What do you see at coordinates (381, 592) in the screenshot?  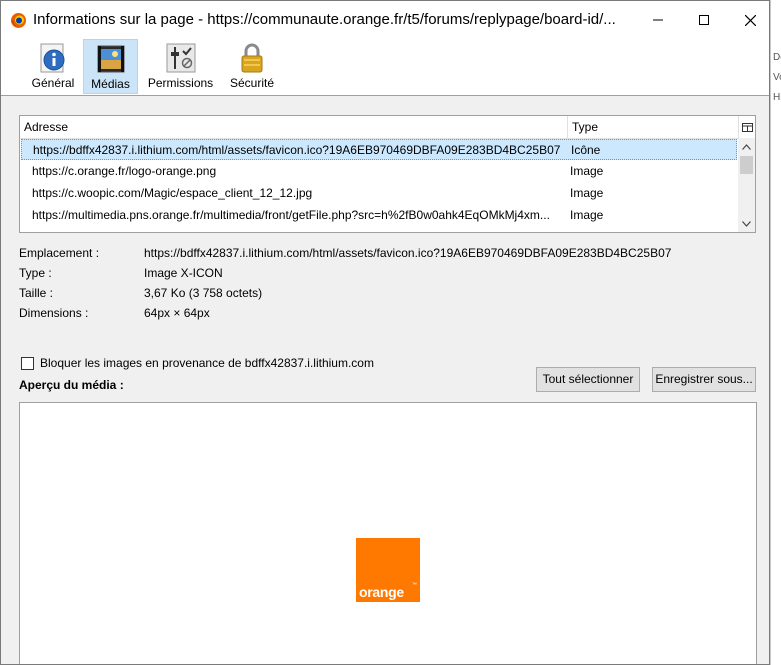 I see `orange-logo-text: orange` at bounding box center [381, 592].